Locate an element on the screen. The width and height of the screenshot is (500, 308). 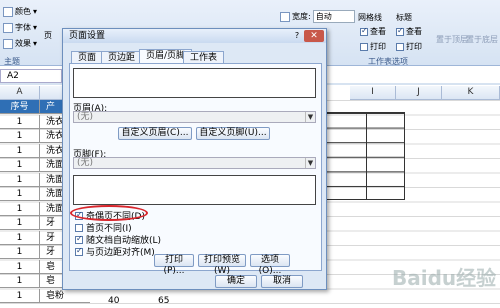
width-control: 宽度: 自动 is located at coordinates (317, 16).